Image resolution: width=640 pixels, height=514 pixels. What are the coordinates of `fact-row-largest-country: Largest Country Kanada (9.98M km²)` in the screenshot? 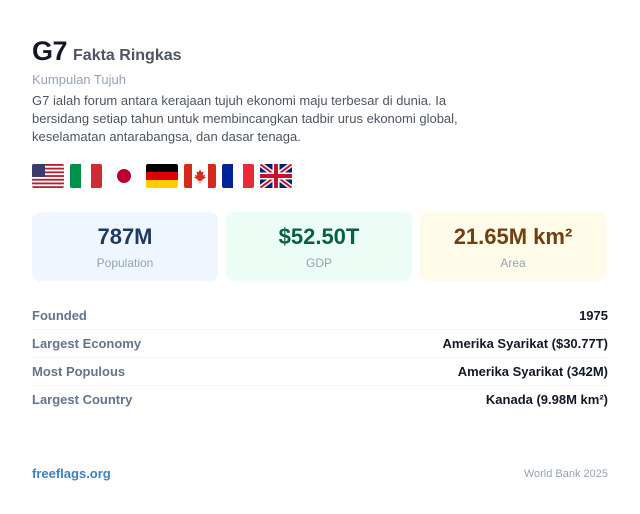 It's located at (320, 399).